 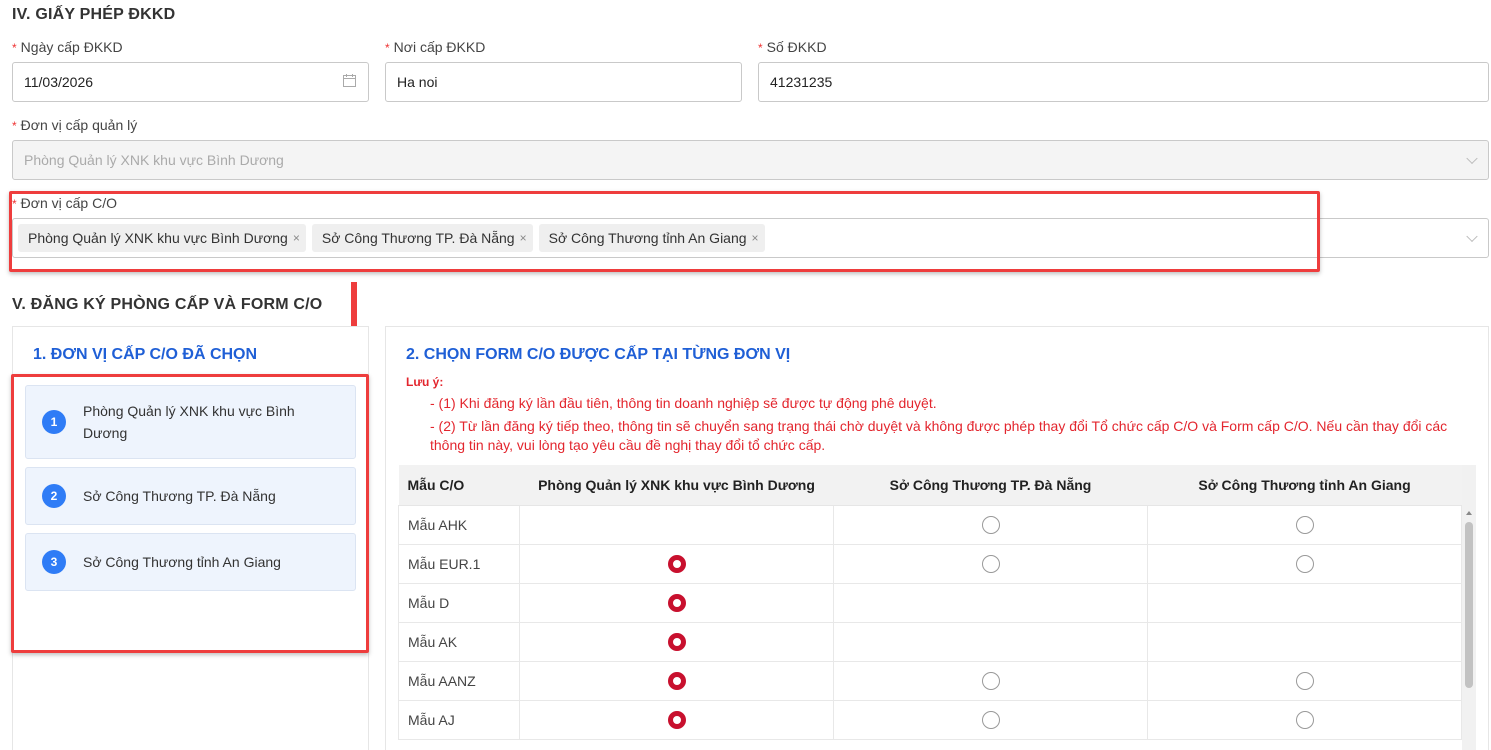 What do you see at coordinates (1469, 513) in the screenshot?
I see `scroll-up-icon` at bounding box center [1469, 513].